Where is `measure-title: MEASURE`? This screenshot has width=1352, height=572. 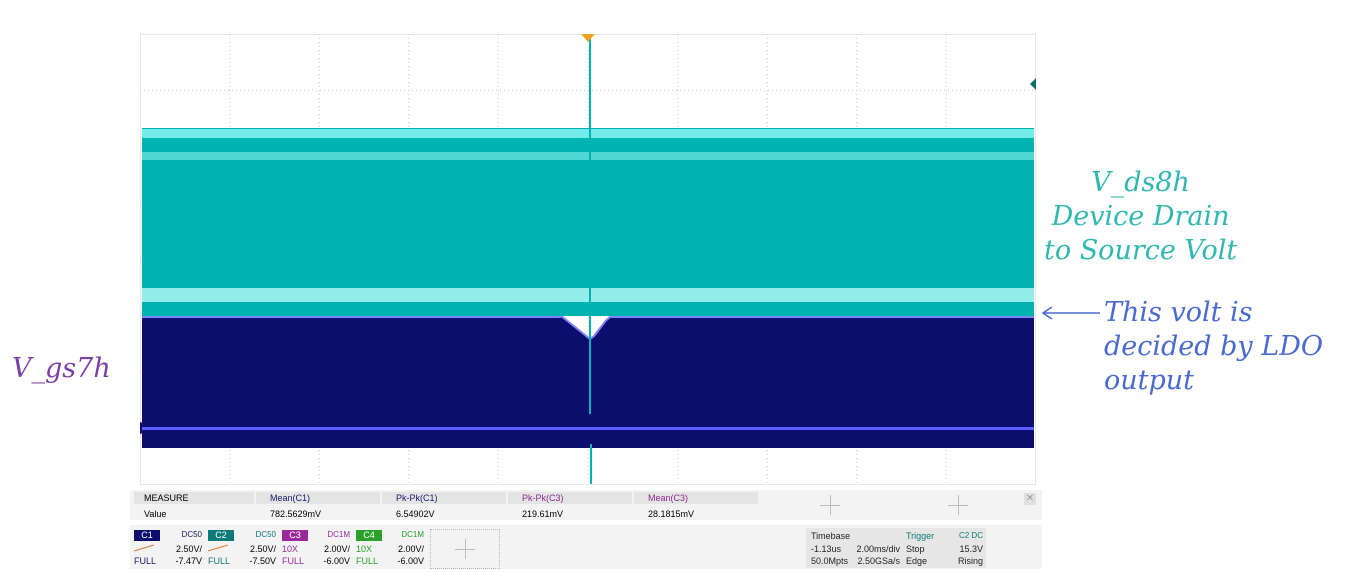 measure-title: MEASURE is located at coordinates (166, 498).